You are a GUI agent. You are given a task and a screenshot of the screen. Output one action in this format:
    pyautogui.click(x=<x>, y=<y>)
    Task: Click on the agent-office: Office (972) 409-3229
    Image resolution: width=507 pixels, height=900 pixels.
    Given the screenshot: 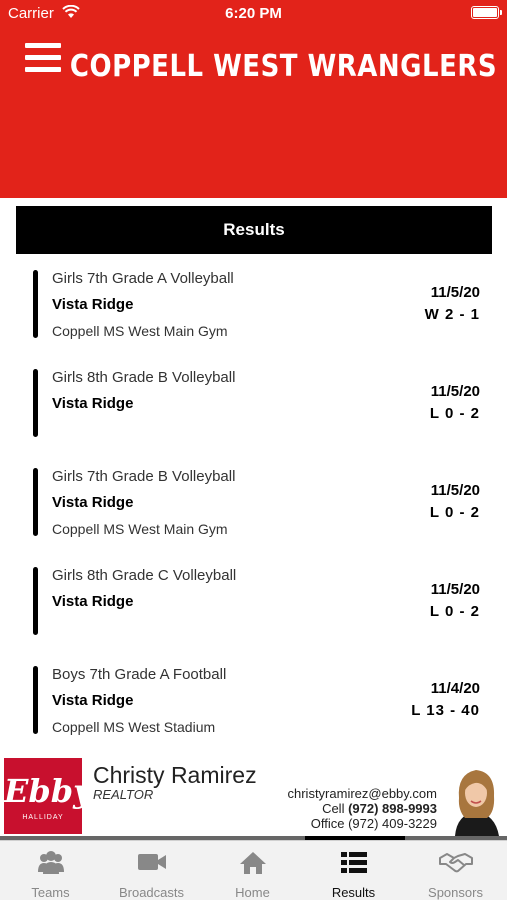 What is the action you would take?
    pyautogui.click(x=373, y=823)
    